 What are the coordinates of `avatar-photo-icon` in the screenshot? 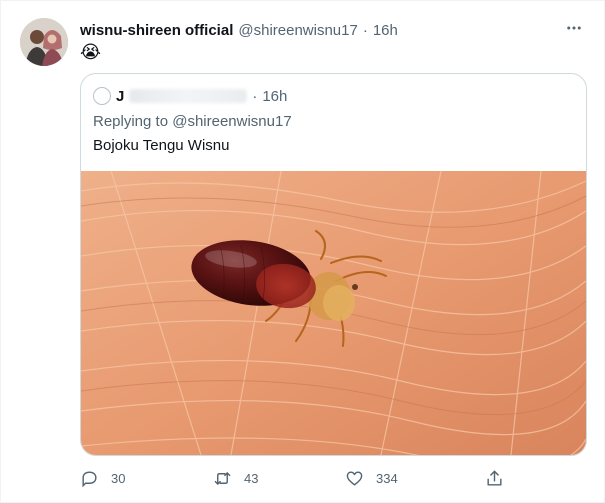 It's located at (44, 42).